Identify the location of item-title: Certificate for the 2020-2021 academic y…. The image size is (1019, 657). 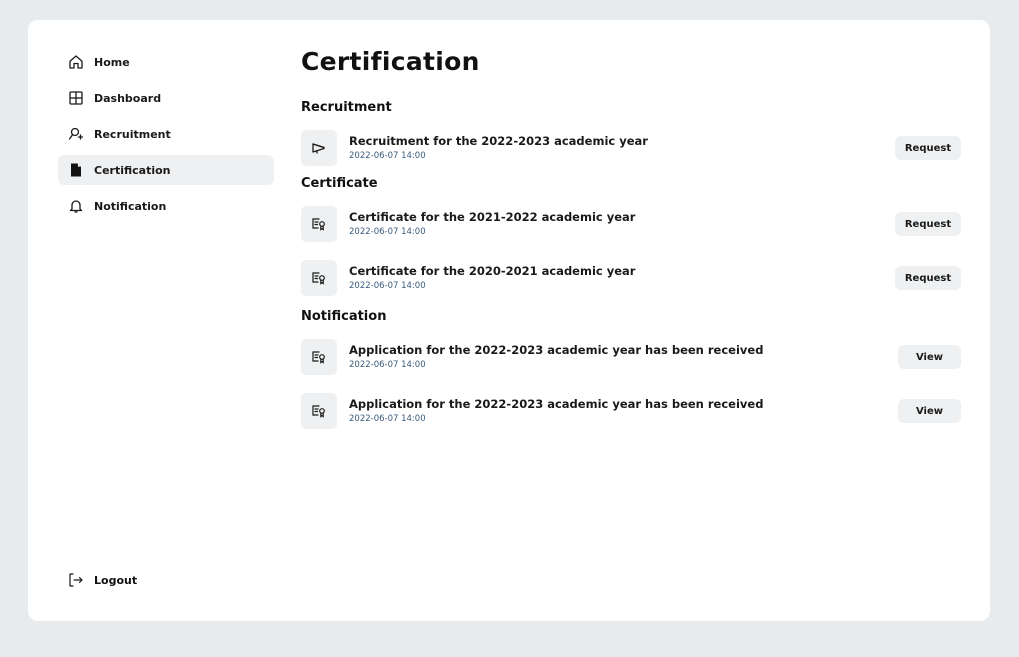
(492, 271).